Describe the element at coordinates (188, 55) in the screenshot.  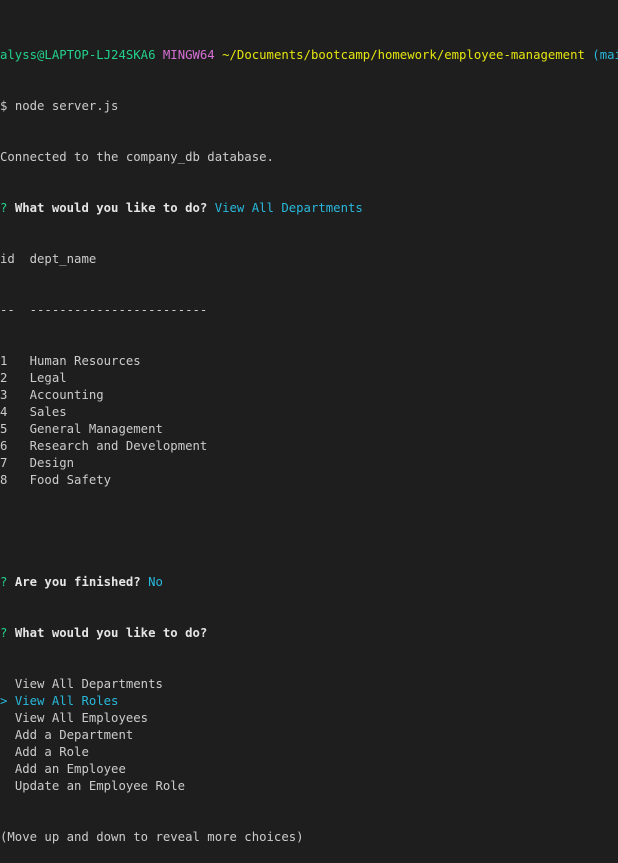
I see `shell-name: MINGW64` at that location.